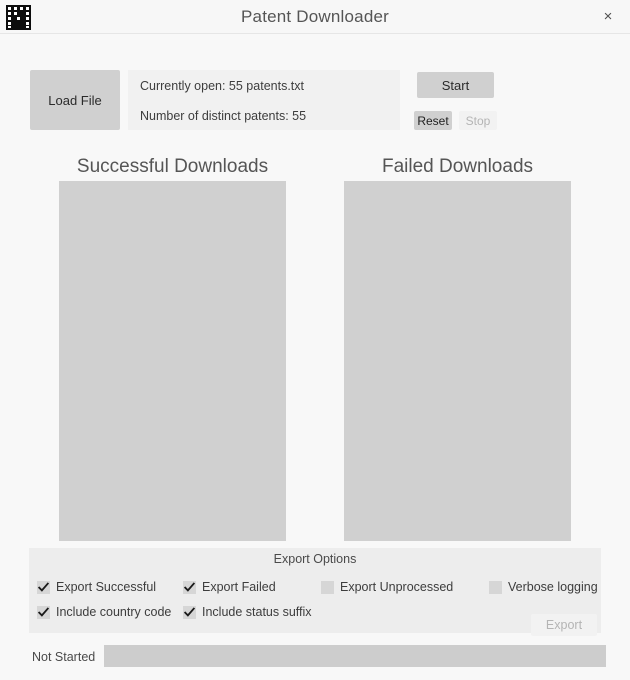  I want to click on checkbox-export-unprocessed: Export Unprocessed, so click(387, 587).